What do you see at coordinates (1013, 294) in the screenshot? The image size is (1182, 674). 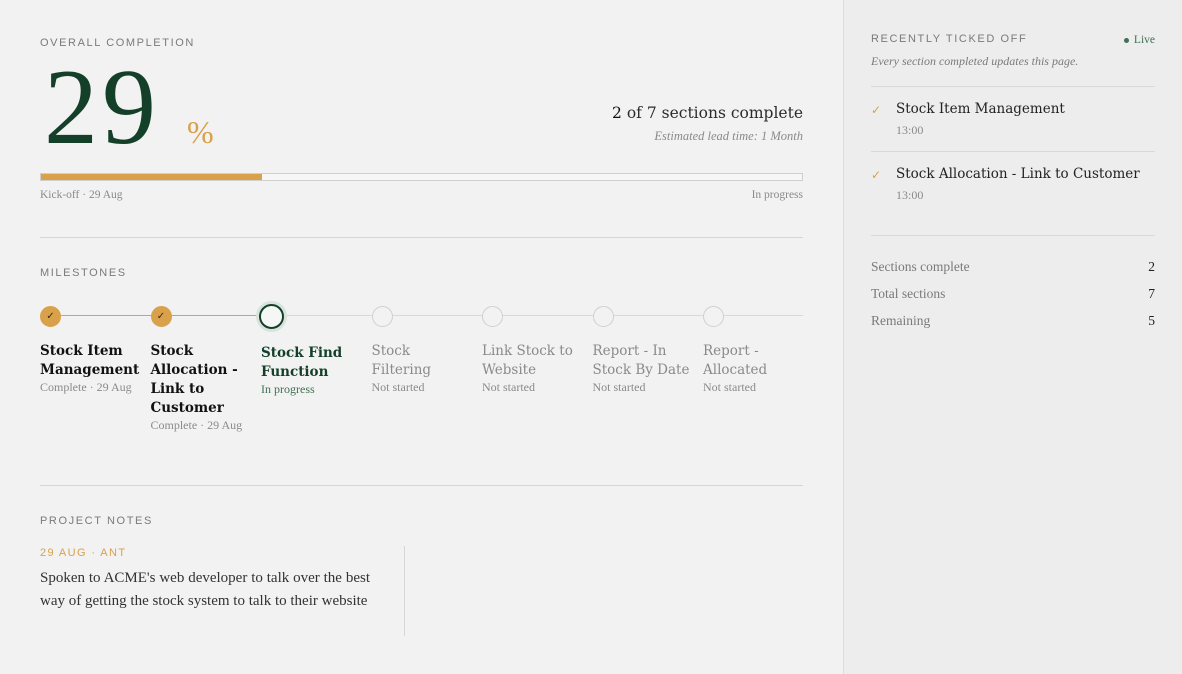 I see `stat-total-sections: Total sections 7` at bounding box center [1013, 294].